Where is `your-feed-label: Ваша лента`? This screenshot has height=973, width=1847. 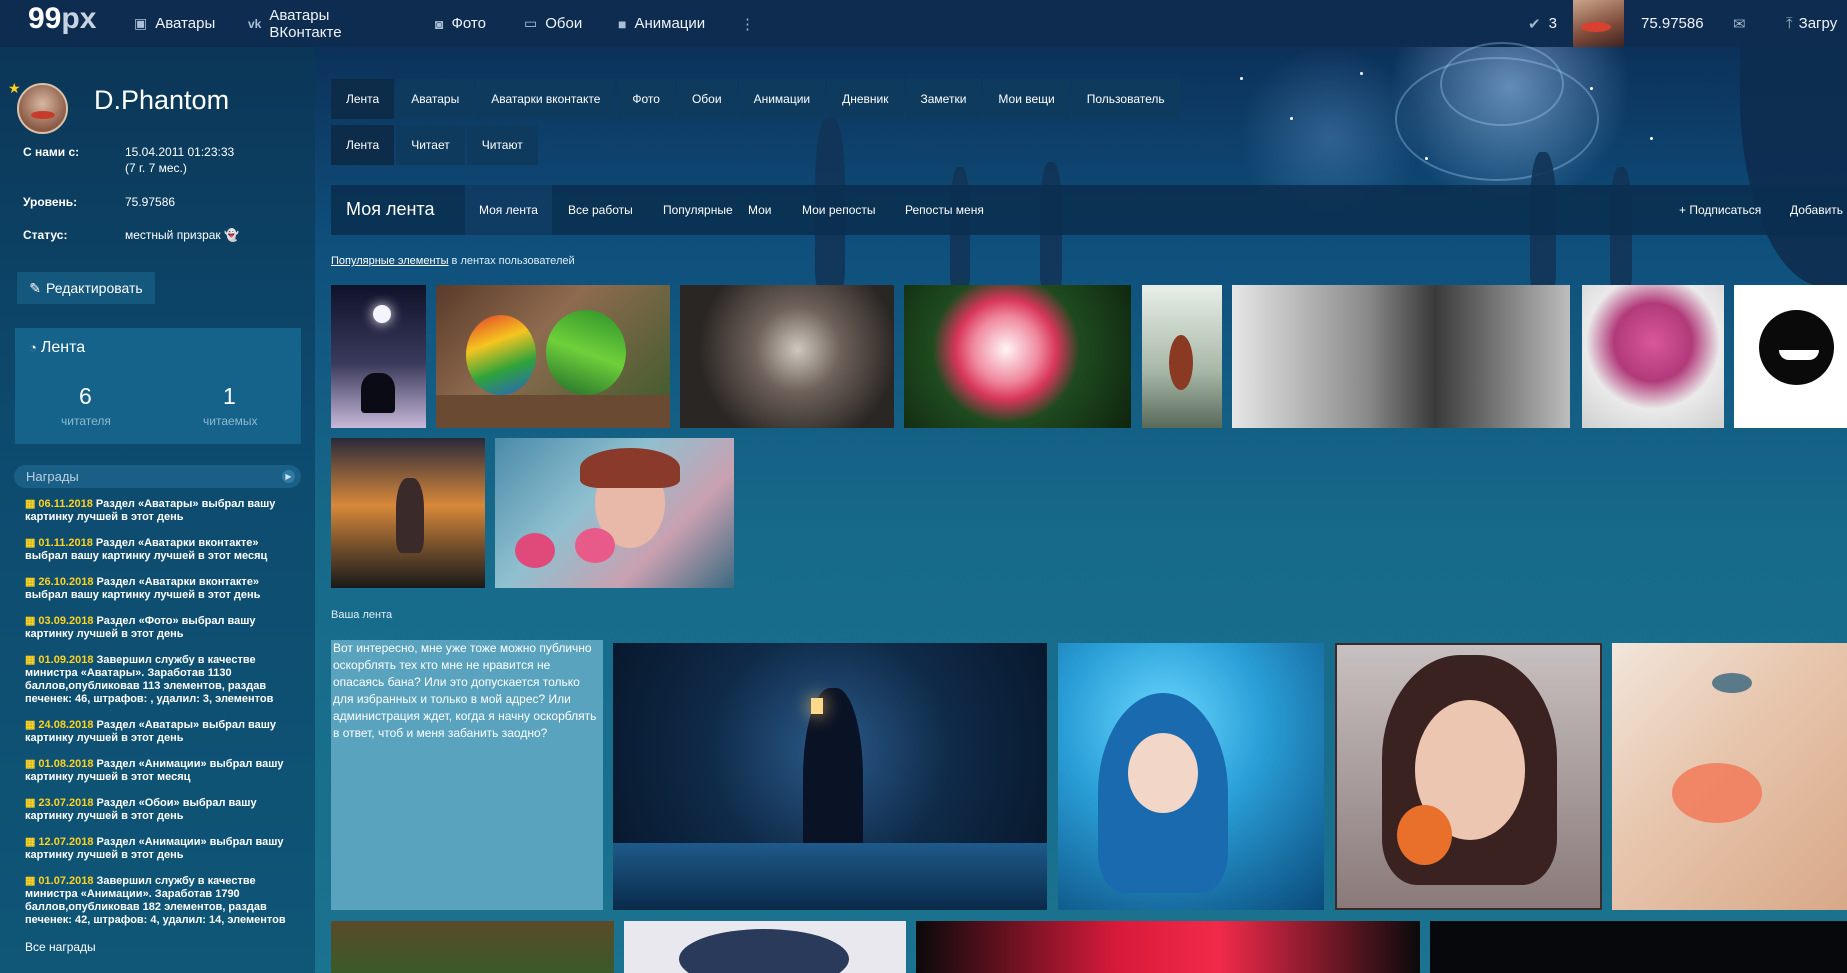
your-feed-label: Ваша лента is located at coordinates (362, 615).